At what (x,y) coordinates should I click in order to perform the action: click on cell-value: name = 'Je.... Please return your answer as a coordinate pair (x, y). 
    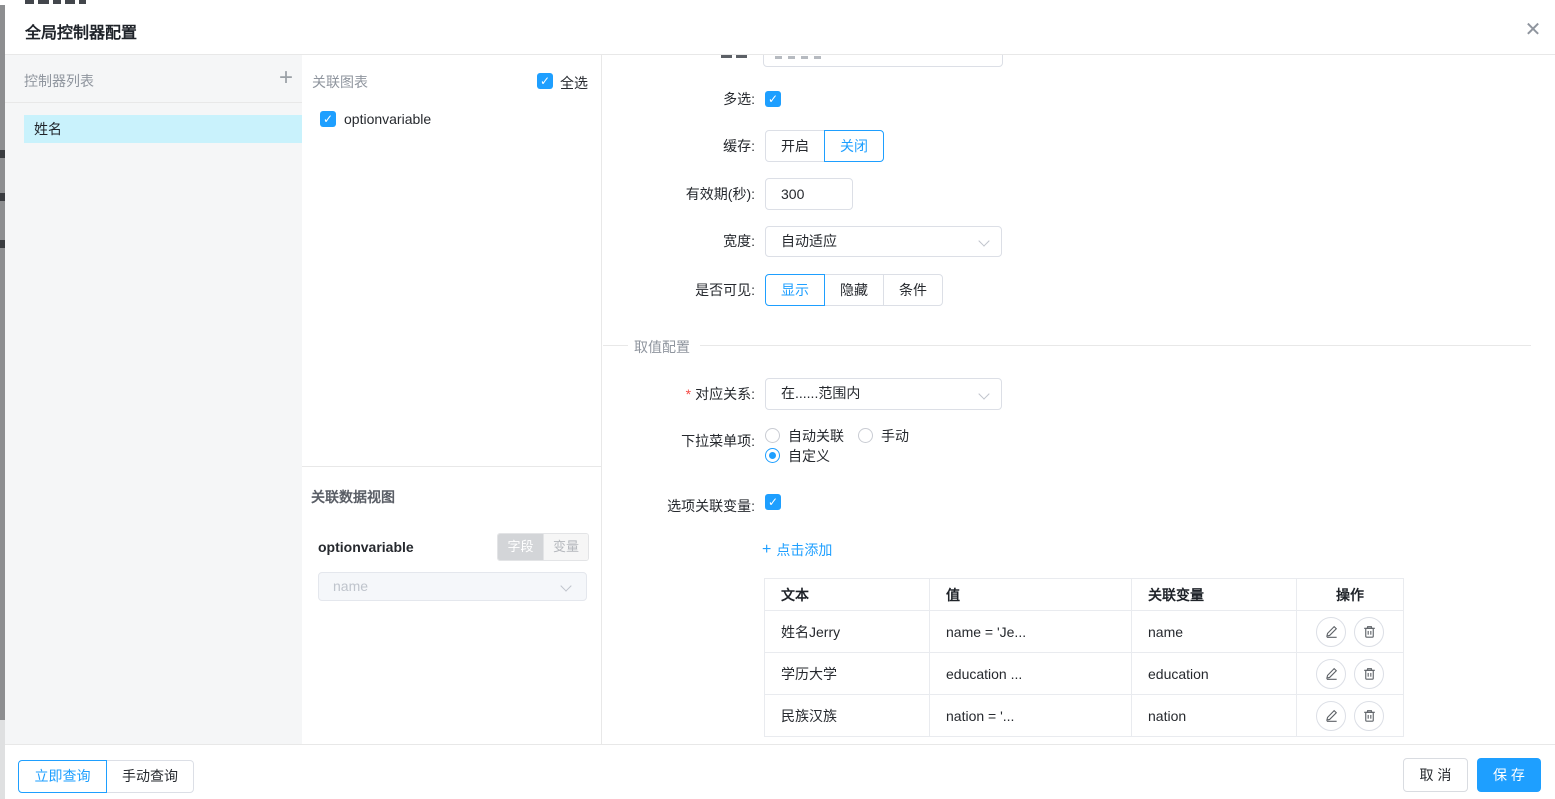
    Looking at the image, I should click on (1030, 631).